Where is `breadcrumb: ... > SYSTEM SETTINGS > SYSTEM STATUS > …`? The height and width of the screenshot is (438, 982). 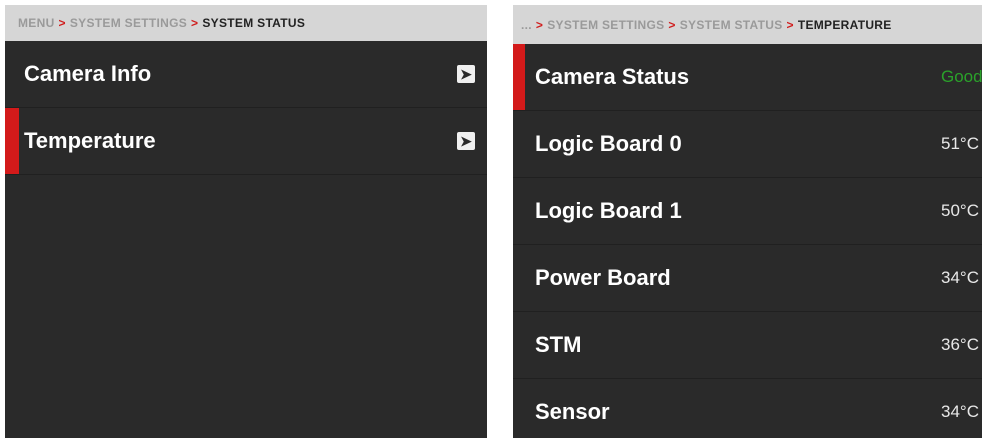
breadcrumb: ... > SYSTEM SETTINGS > SYSTEM STATUS > … is located at coordinates (747, 24).